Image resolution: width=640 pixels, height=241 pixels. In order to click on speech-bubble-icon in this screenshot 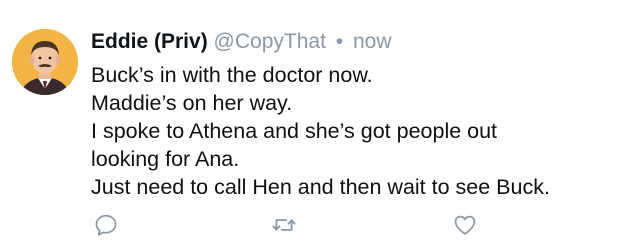, I will do `click(106, 225)`.